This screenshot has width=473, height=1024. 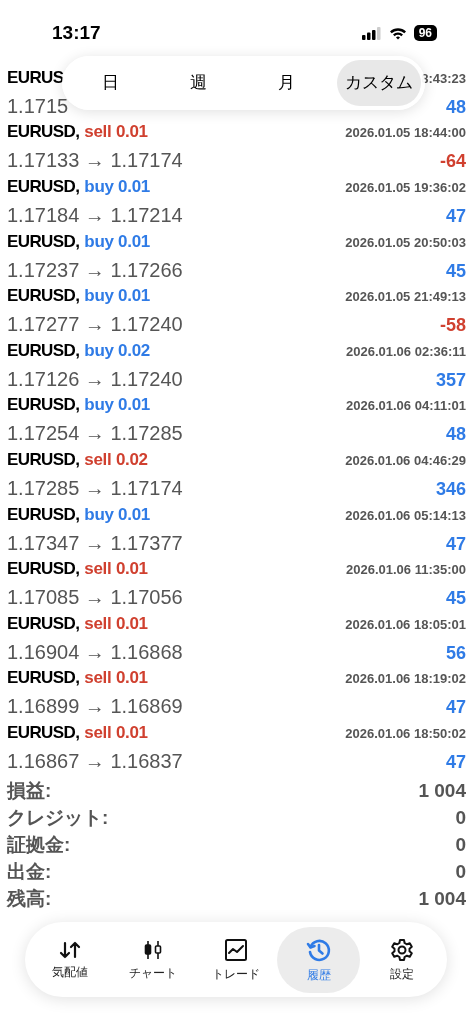 What do you see at coordinates (198, 83) in the screenshot?
I see `period-tab: 週` at bounding box center [198, 83].